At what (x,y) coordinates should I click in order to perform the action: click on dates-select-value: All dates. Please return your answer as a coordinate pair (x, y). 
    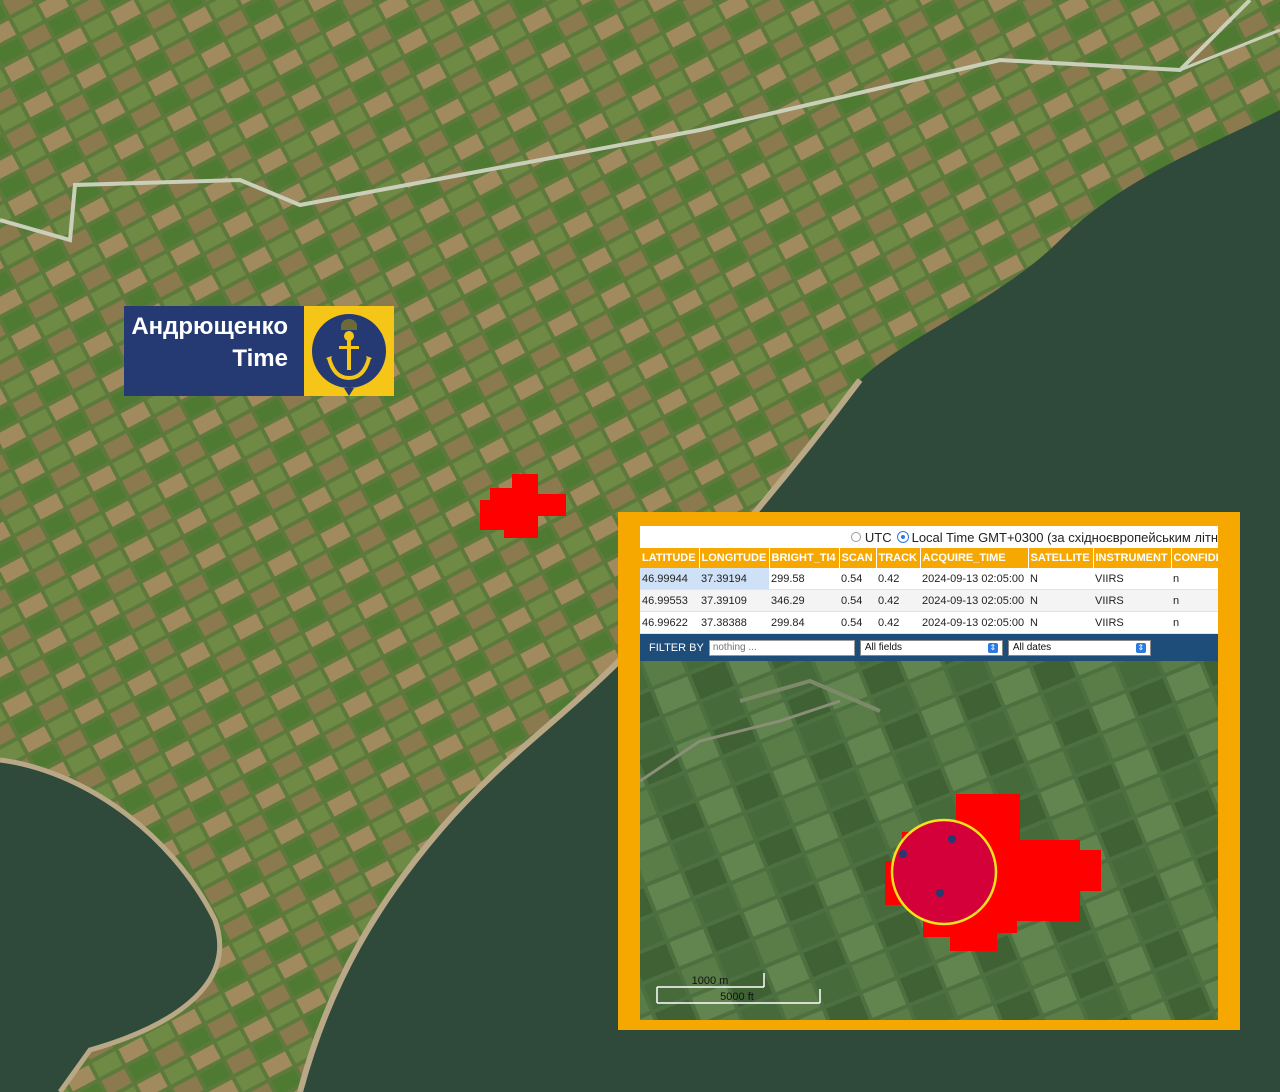
    Looking at the image, I should click on (1032, 647).